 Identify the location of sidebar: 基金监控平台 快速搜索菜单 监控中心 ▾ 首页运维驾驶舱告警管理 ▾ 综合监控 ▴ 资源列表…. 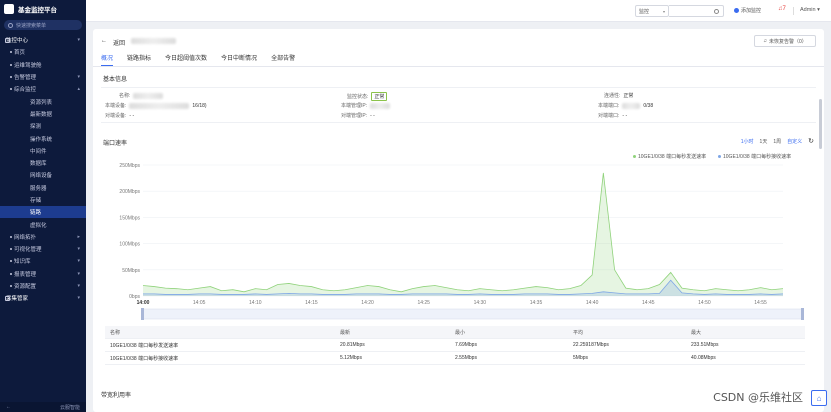
(43, 206).